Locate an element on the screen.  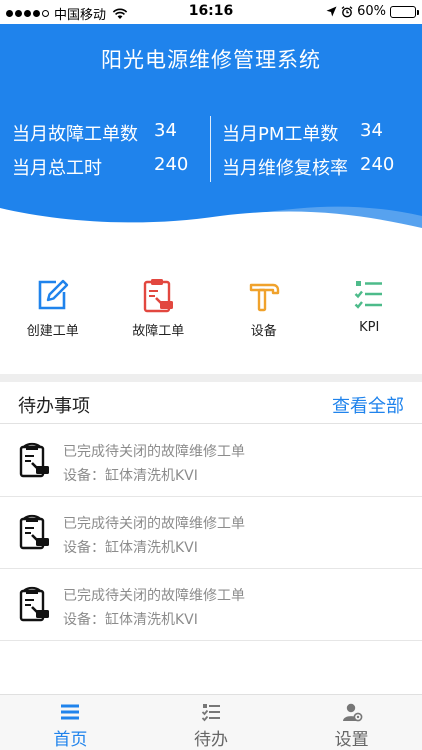
tab-label: 待办 is located at coordinates (211, 740).